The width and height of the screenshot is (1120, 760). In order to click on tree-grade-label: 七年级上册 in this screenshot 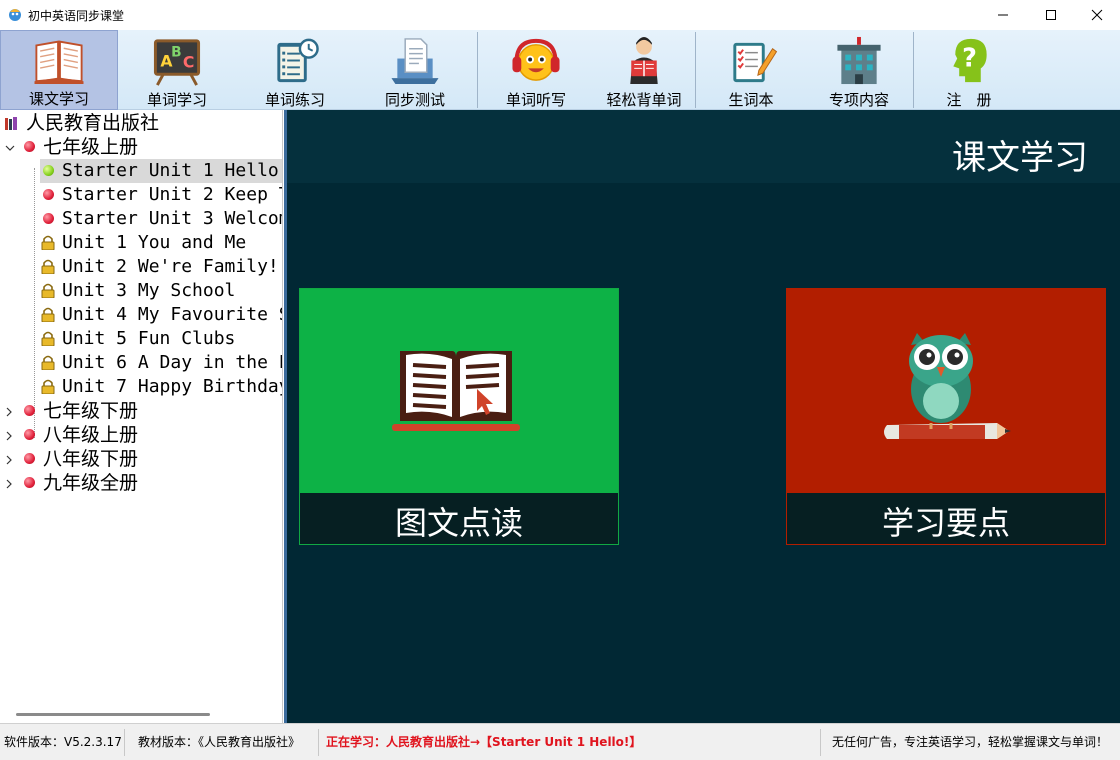, I will do `click(91, 147)`.